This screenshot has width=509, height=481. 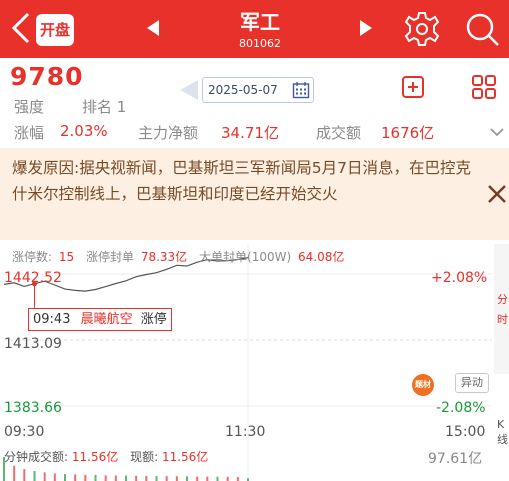 What do you see at coordinates (321, 257) in the screenshot?
I see `bigorder-value: 64.08亿` at bounding box center [321, 257].